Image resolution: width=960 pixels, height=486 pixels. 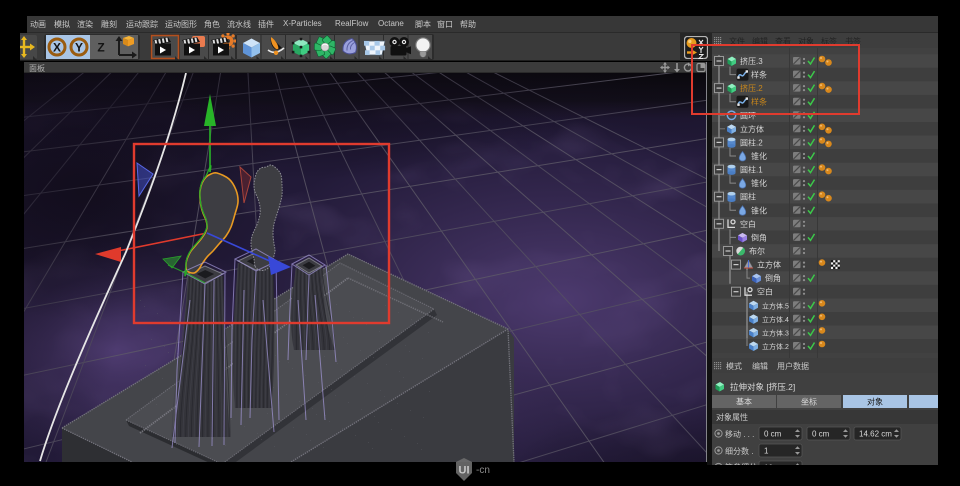 I want to click on svg-text: 坐标, so click(x=809, y=402).